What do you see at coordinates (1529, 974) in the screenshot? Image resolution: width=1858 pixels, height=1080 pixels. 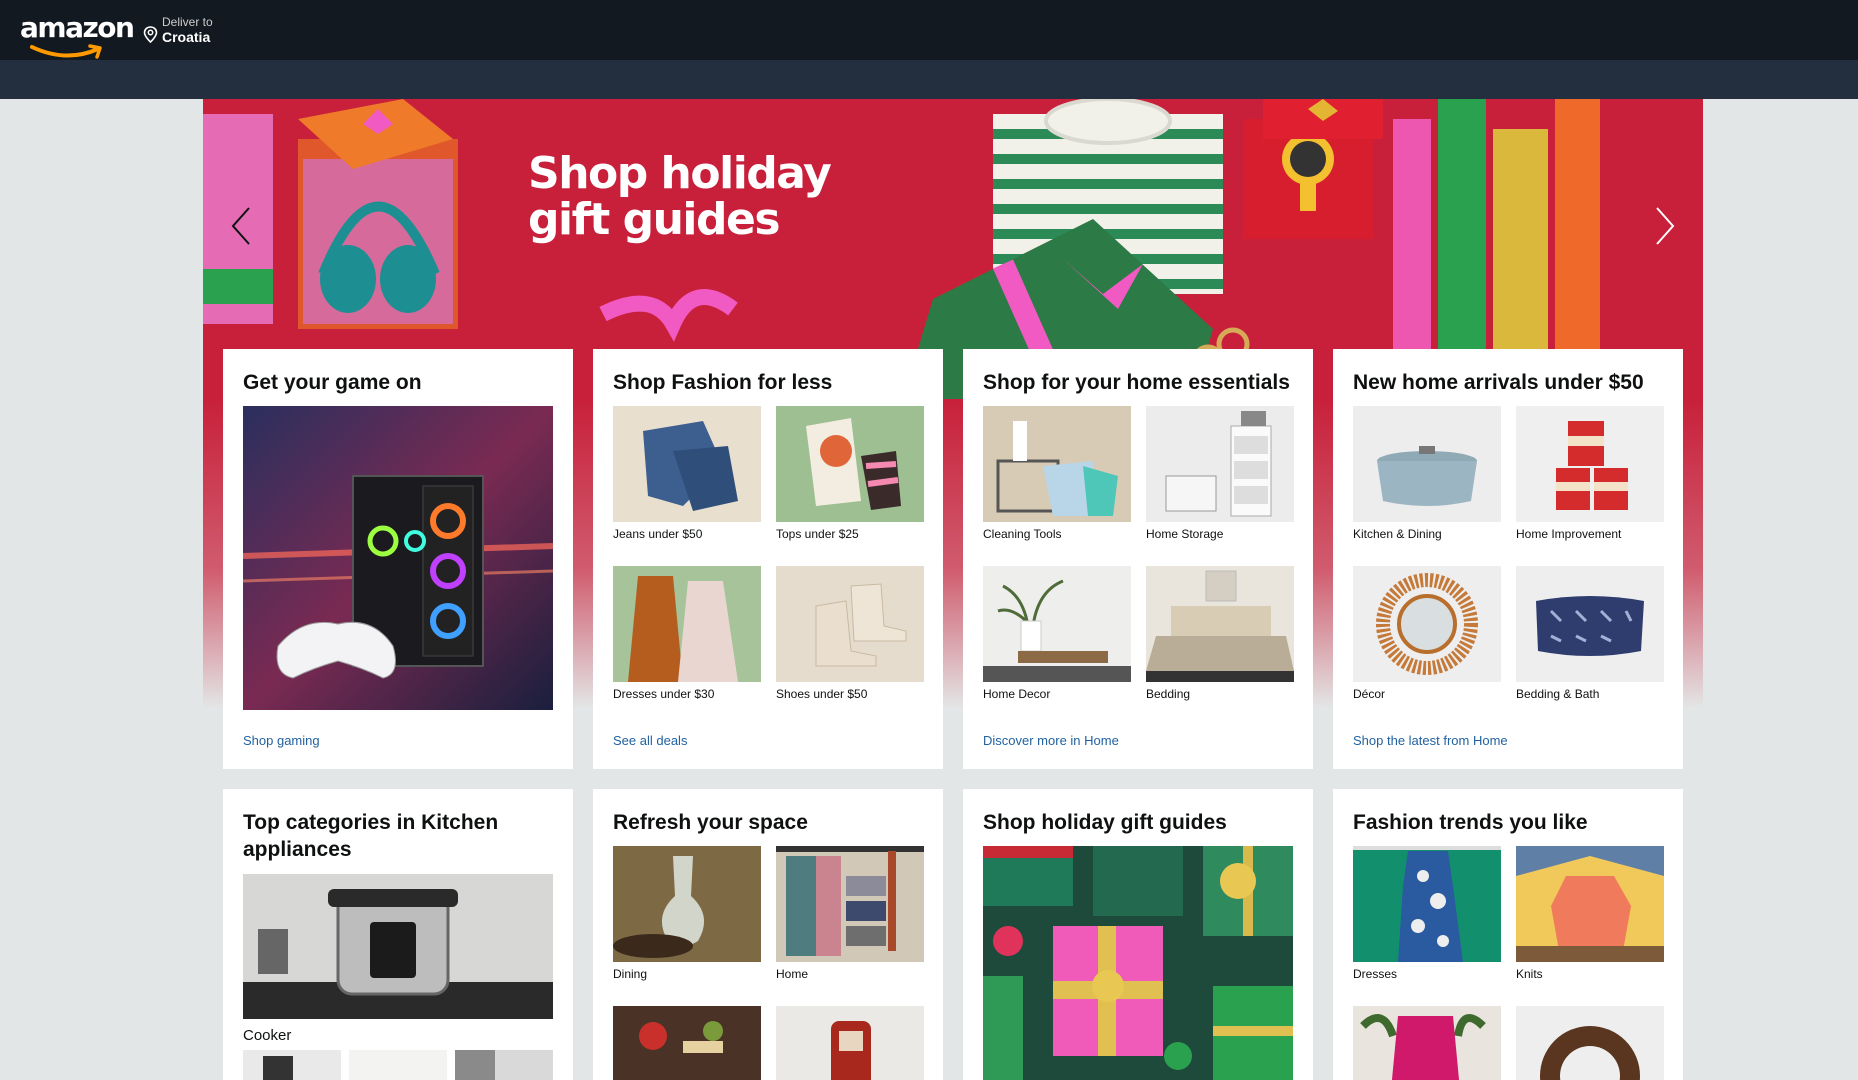 I see `tile-caption: Knits` at bounding box center [1529, 974].